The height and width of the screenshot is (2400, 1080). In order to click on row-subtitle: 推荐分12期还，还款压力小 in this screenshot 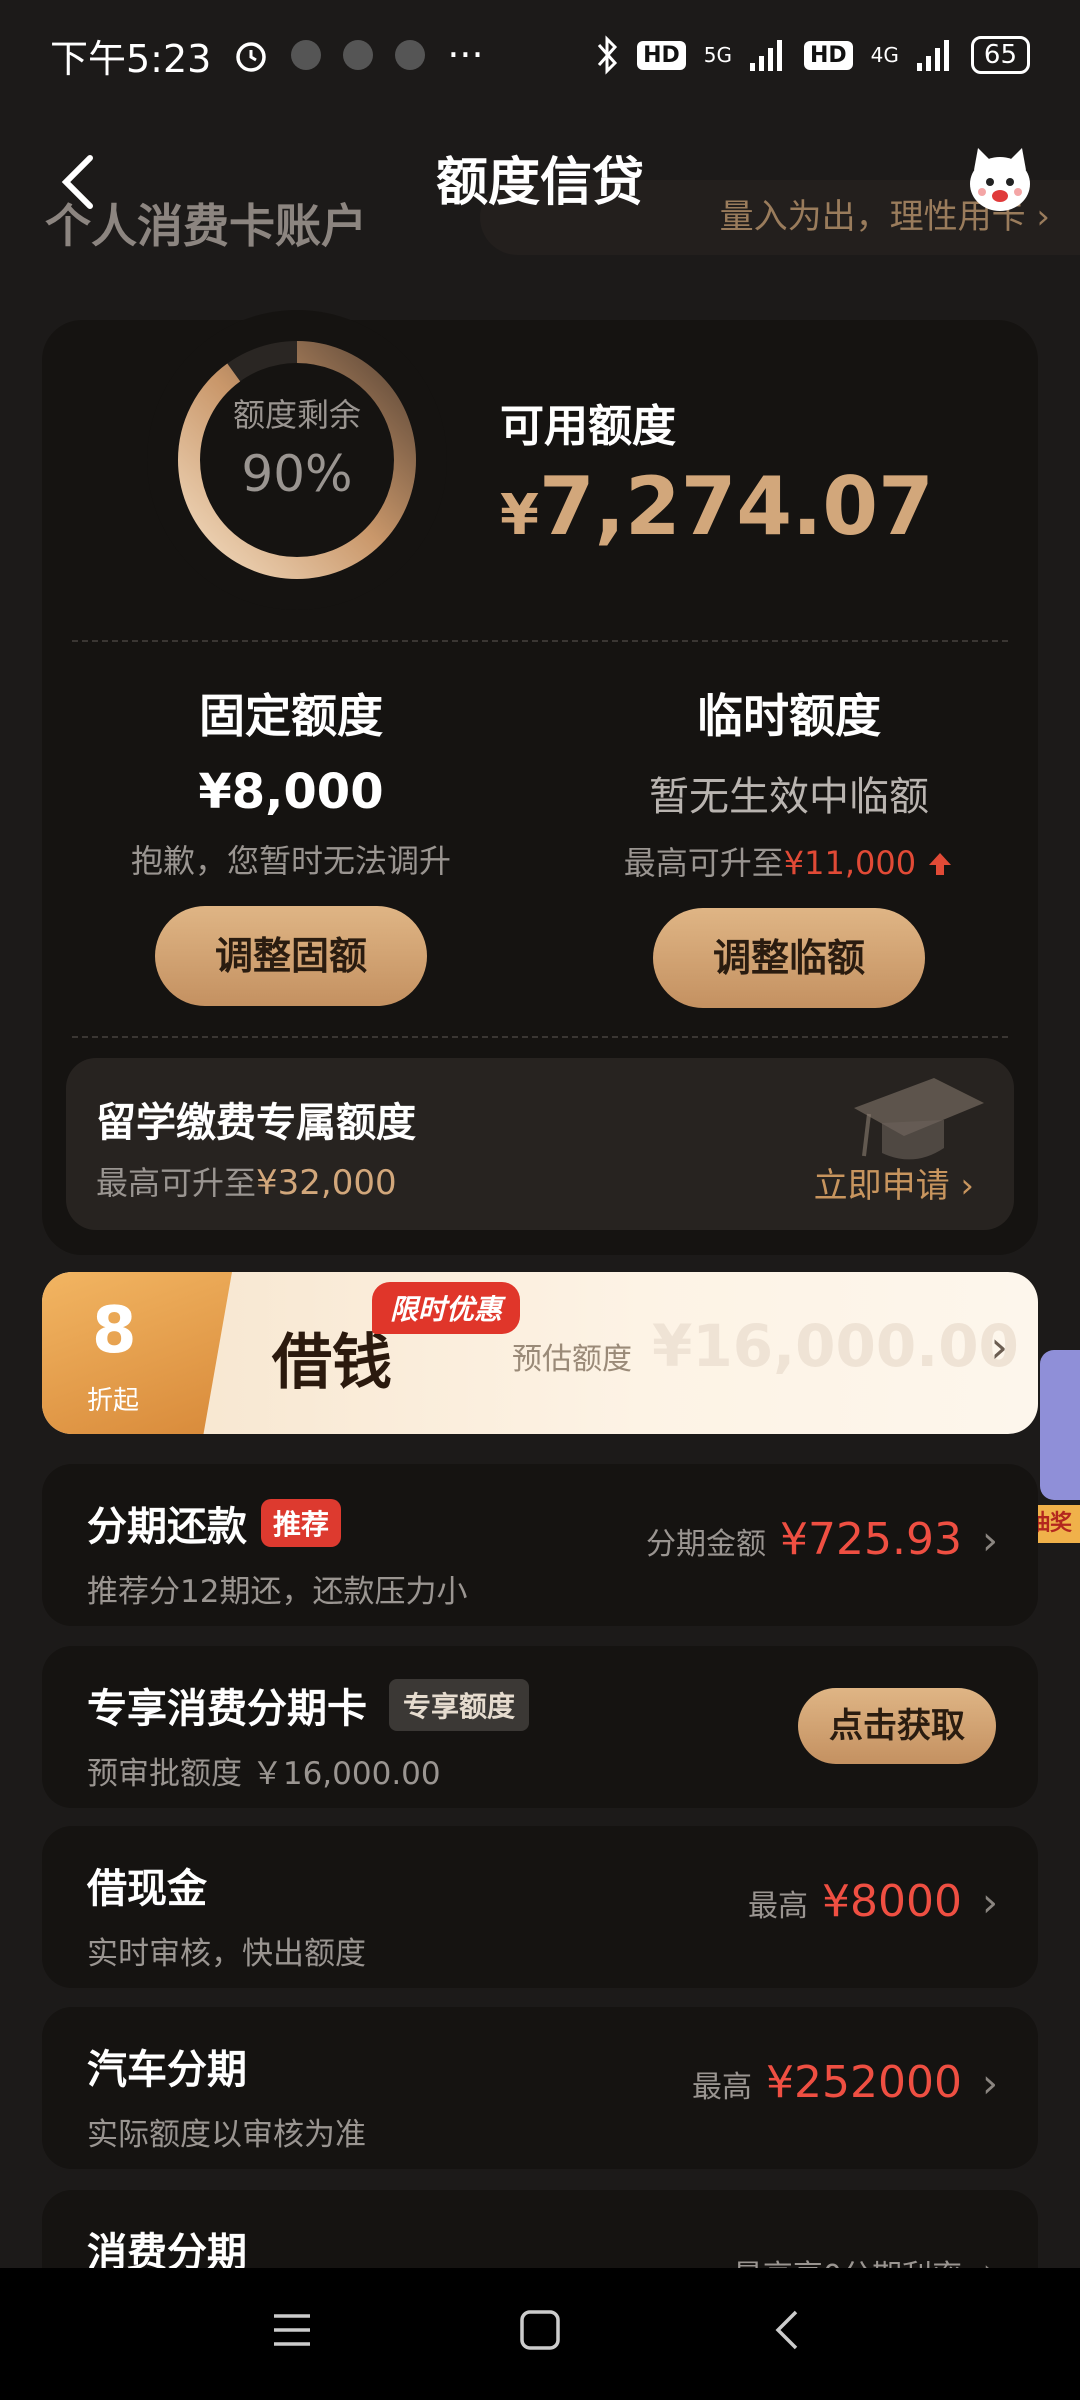, I will do `click(277, 1592)`.